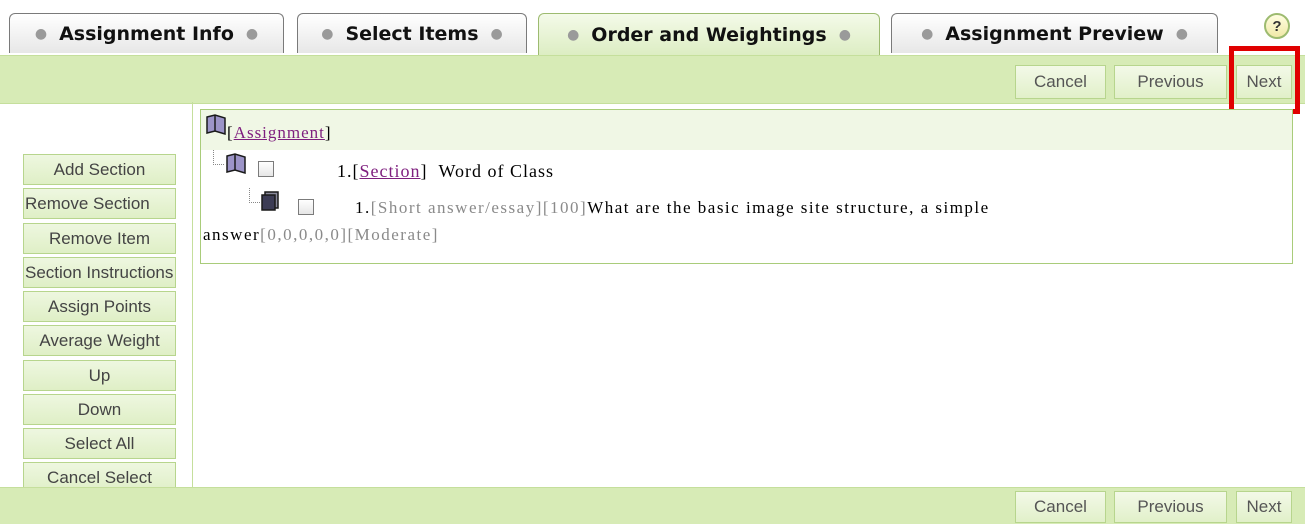 The image size is (1305, 524). What do you see at coordinates (216, 125) in the screenshot?
I see `book-icon` at bounding box center [216, 125].